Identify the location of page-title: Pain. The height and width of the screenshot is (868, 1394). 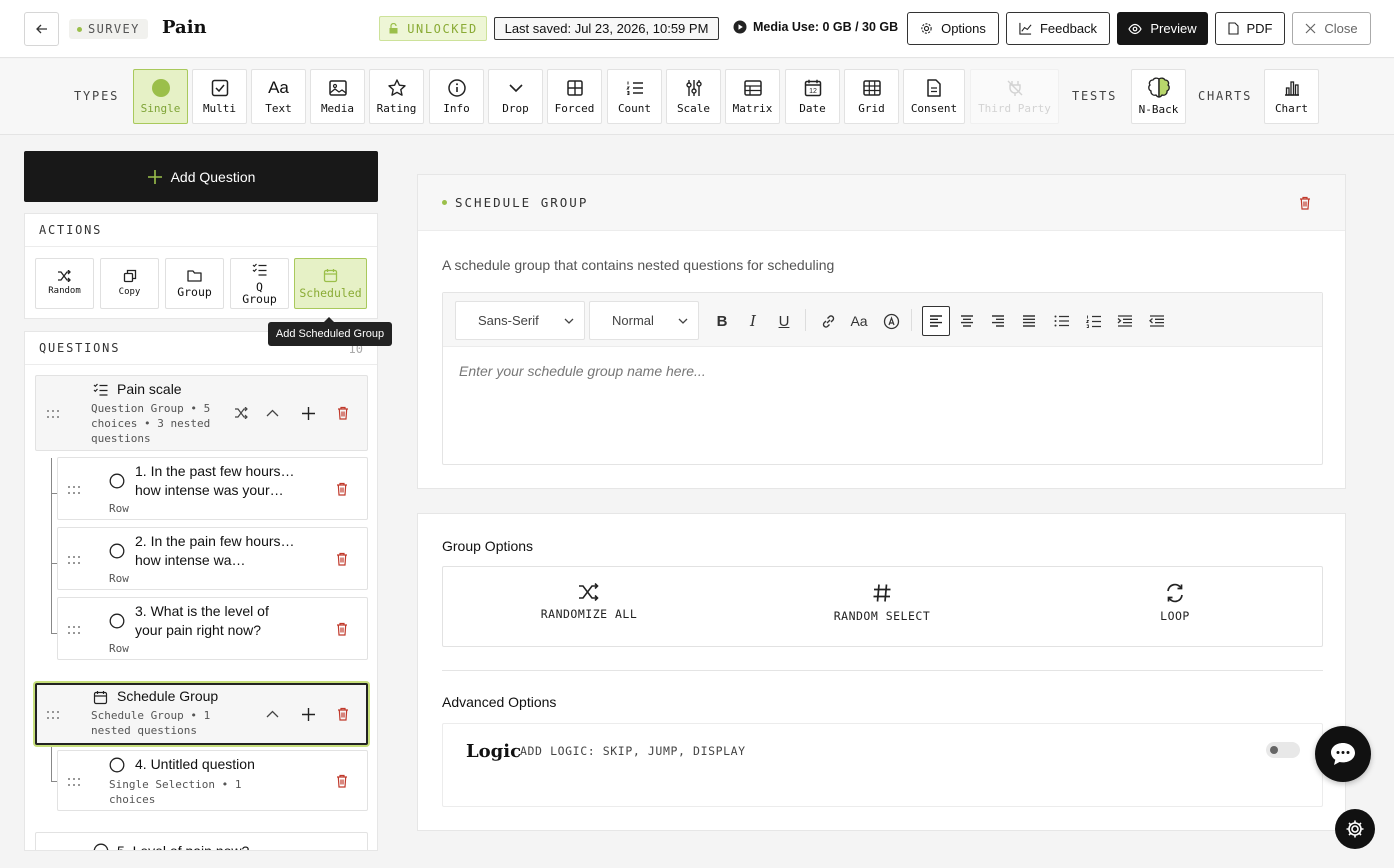
(184, 27).